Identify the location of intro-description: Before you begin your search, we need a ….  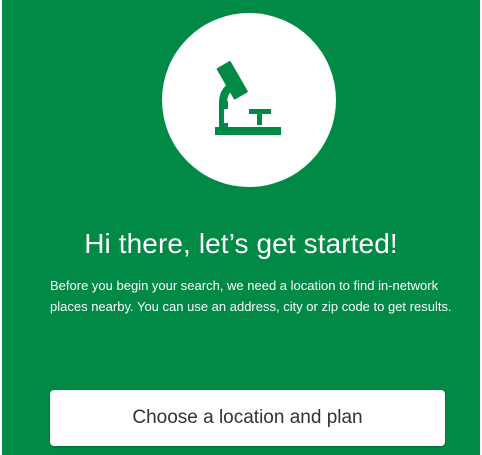
(251, 296).